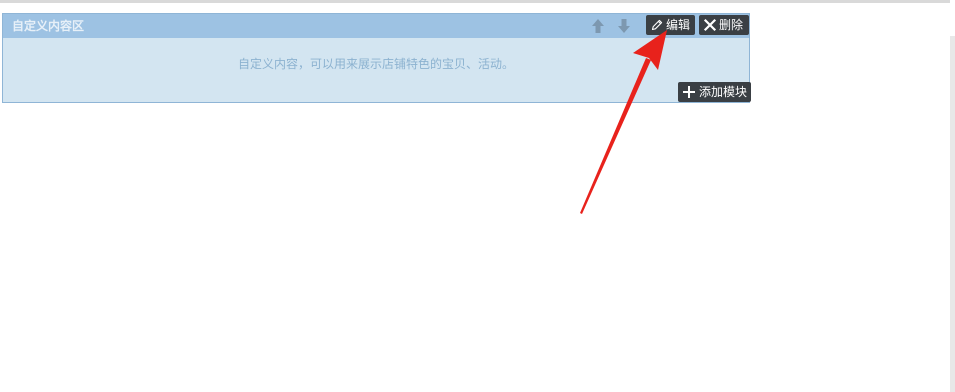 The image size is (955, 392). Describe the element at coordinates (48, 26) in the screenshot. I see `module-title: 自定义内容区` at that location.